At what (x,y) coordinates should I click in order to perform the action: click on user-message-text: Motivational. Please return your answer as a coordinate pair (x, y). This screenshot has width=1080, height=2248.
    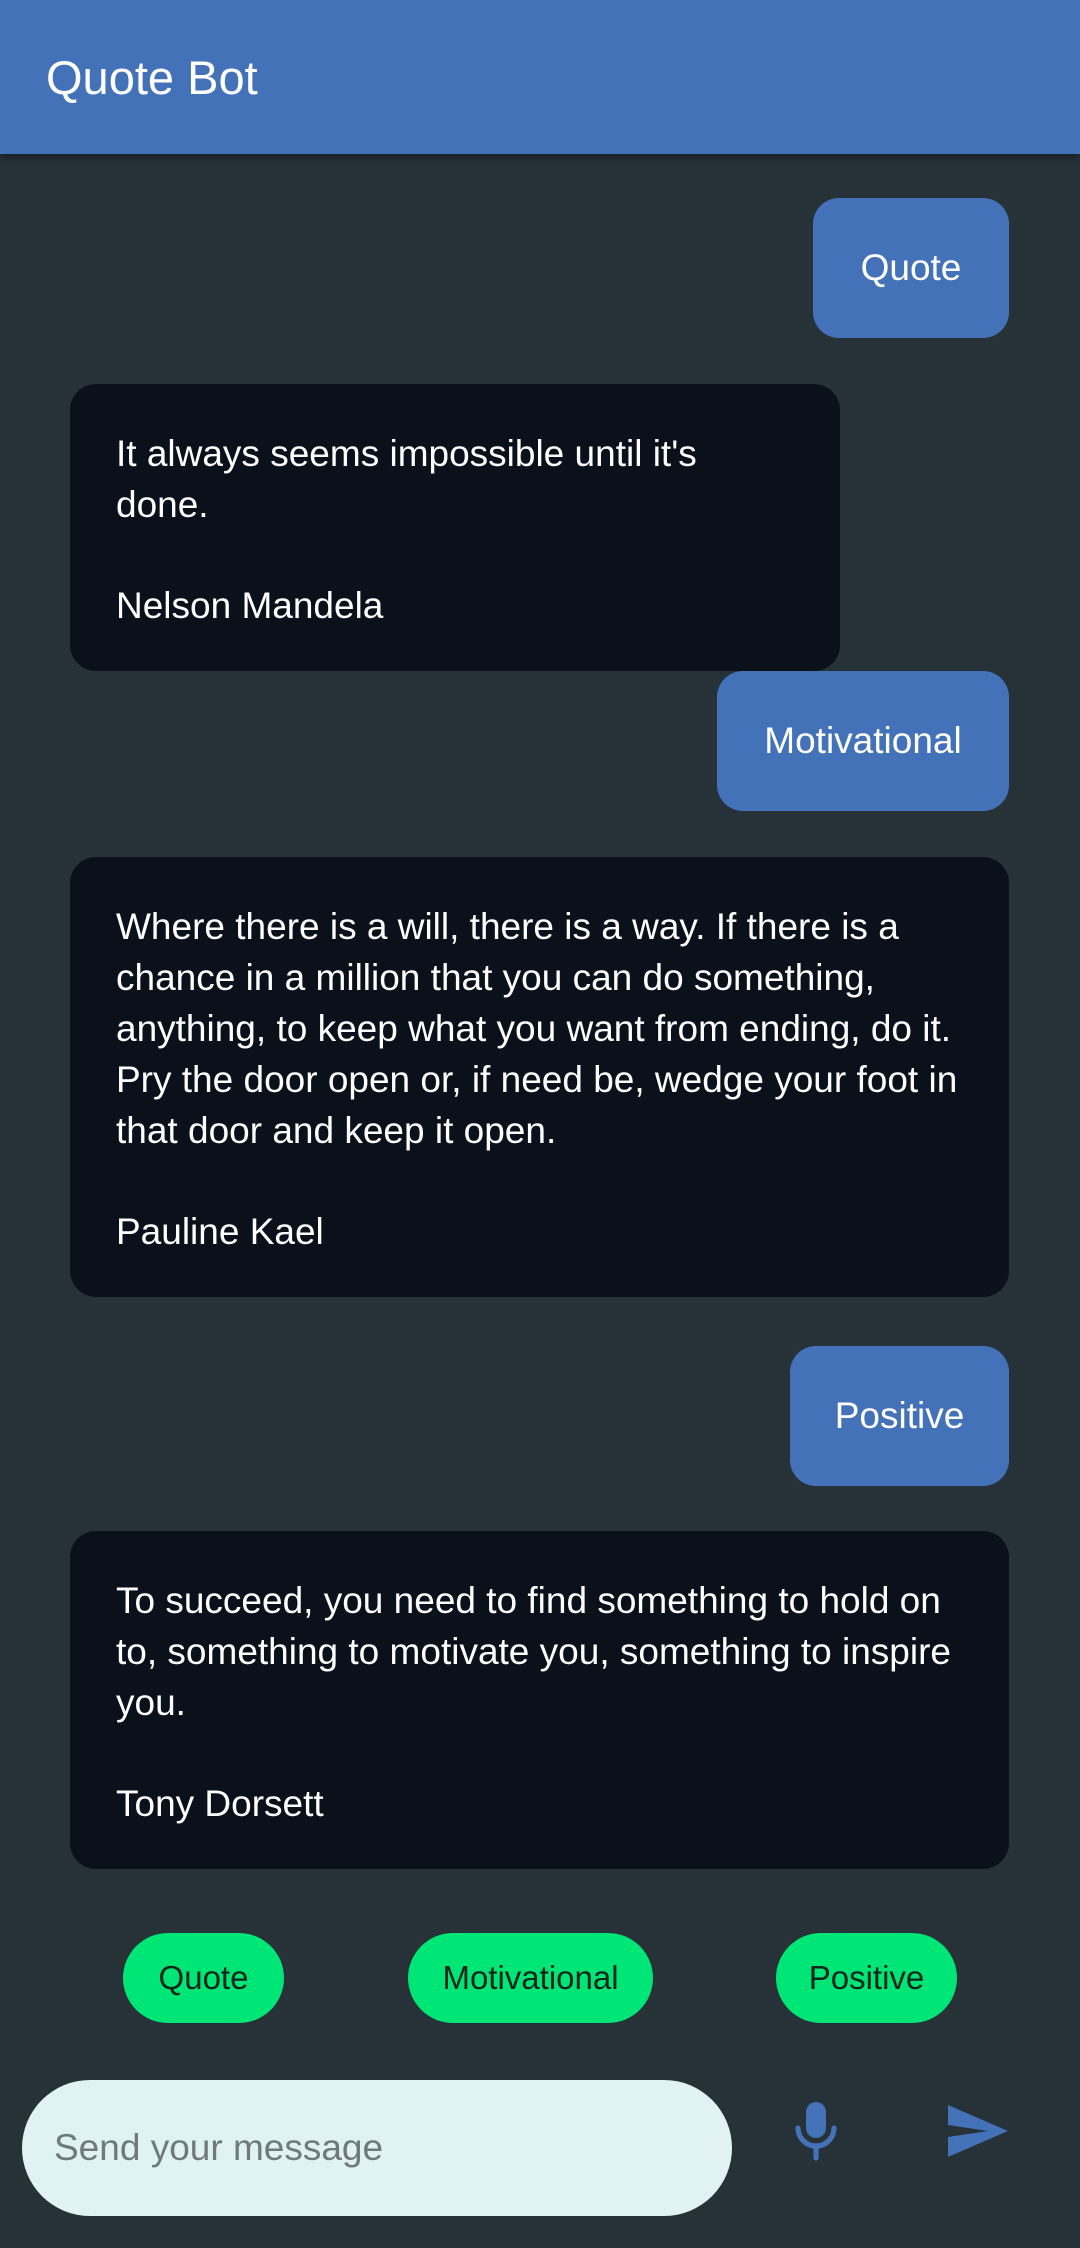
    Looking at the image, I should click on (863, 740).